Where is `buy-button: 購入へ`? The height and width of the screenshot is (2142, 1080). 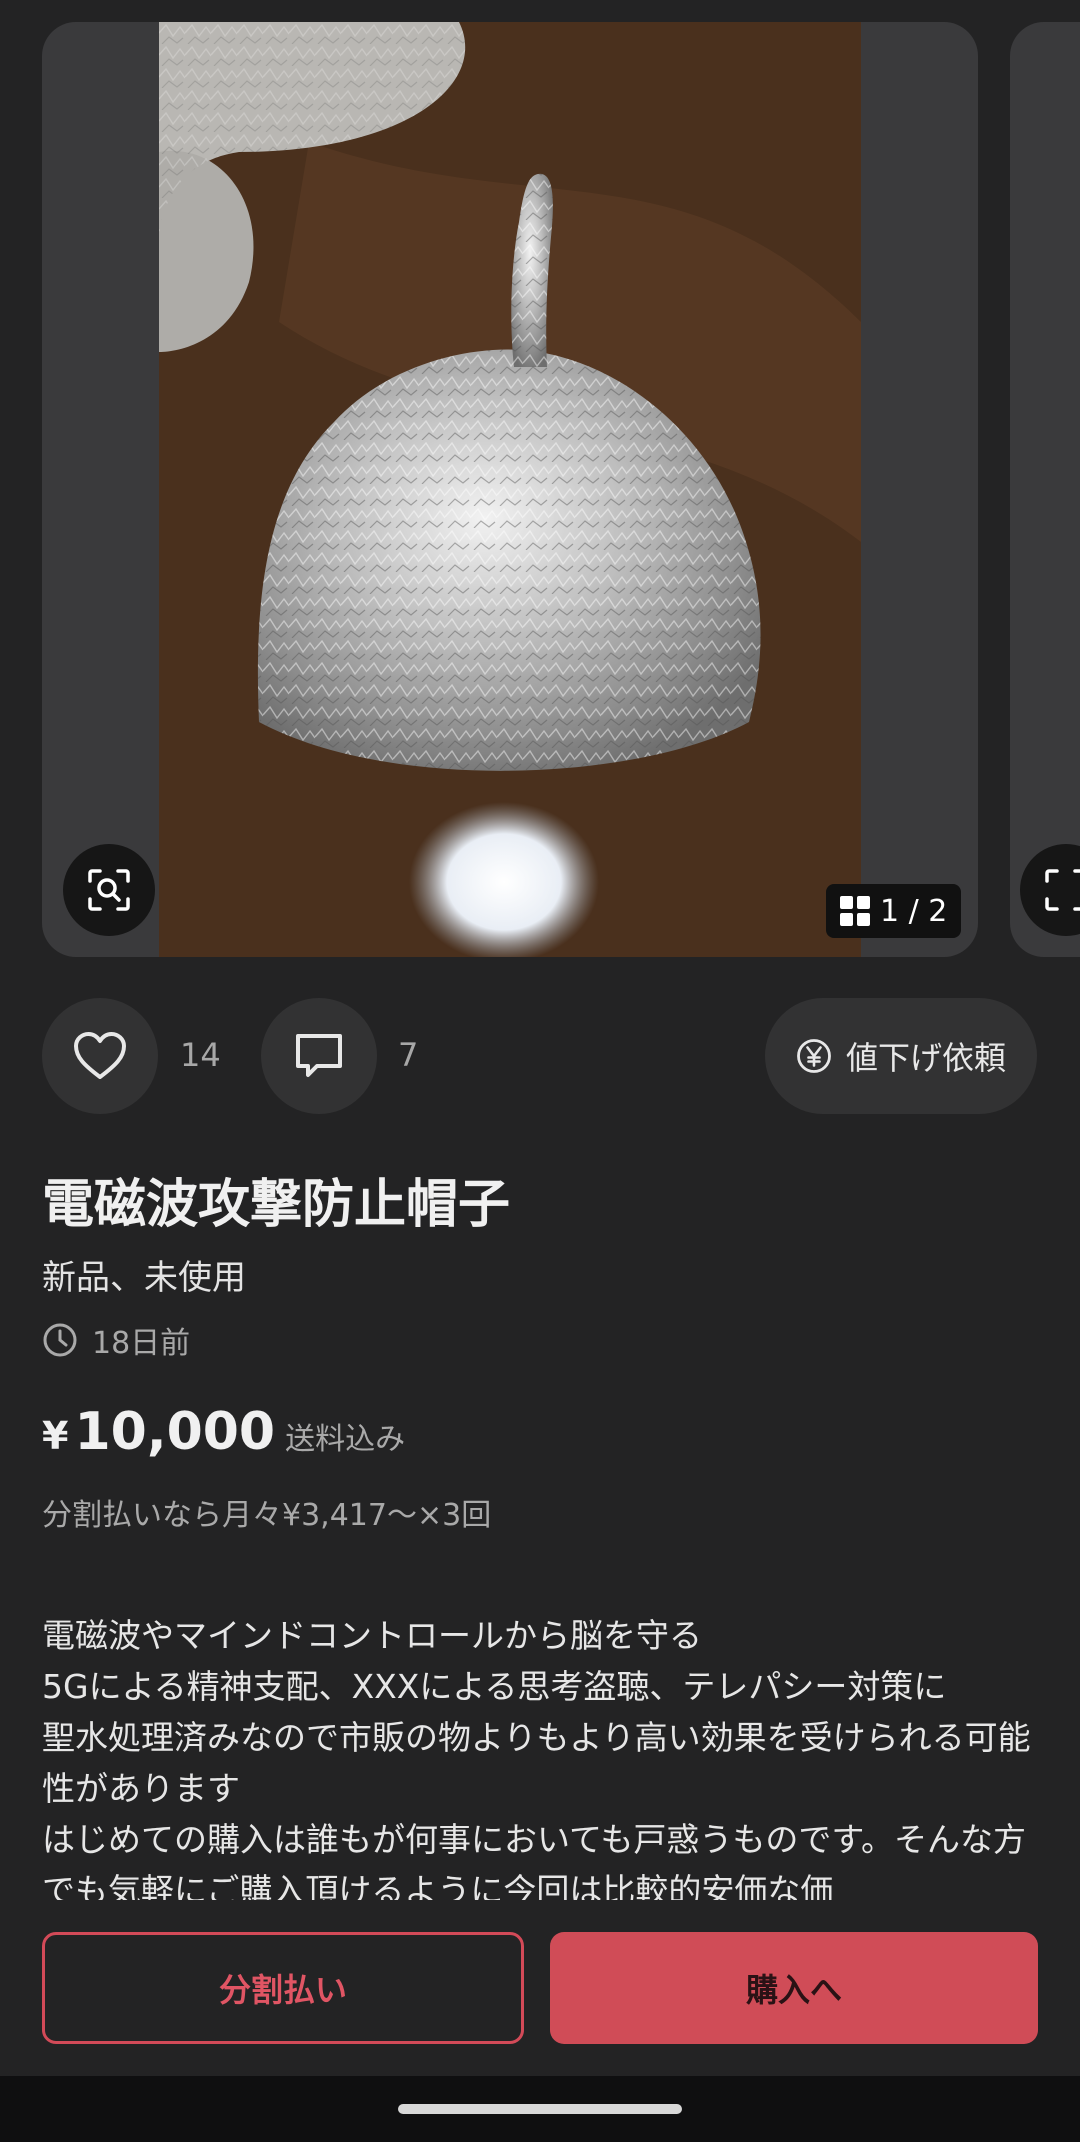
buy-button: 購入へ is located at coordinates (794, 1988).